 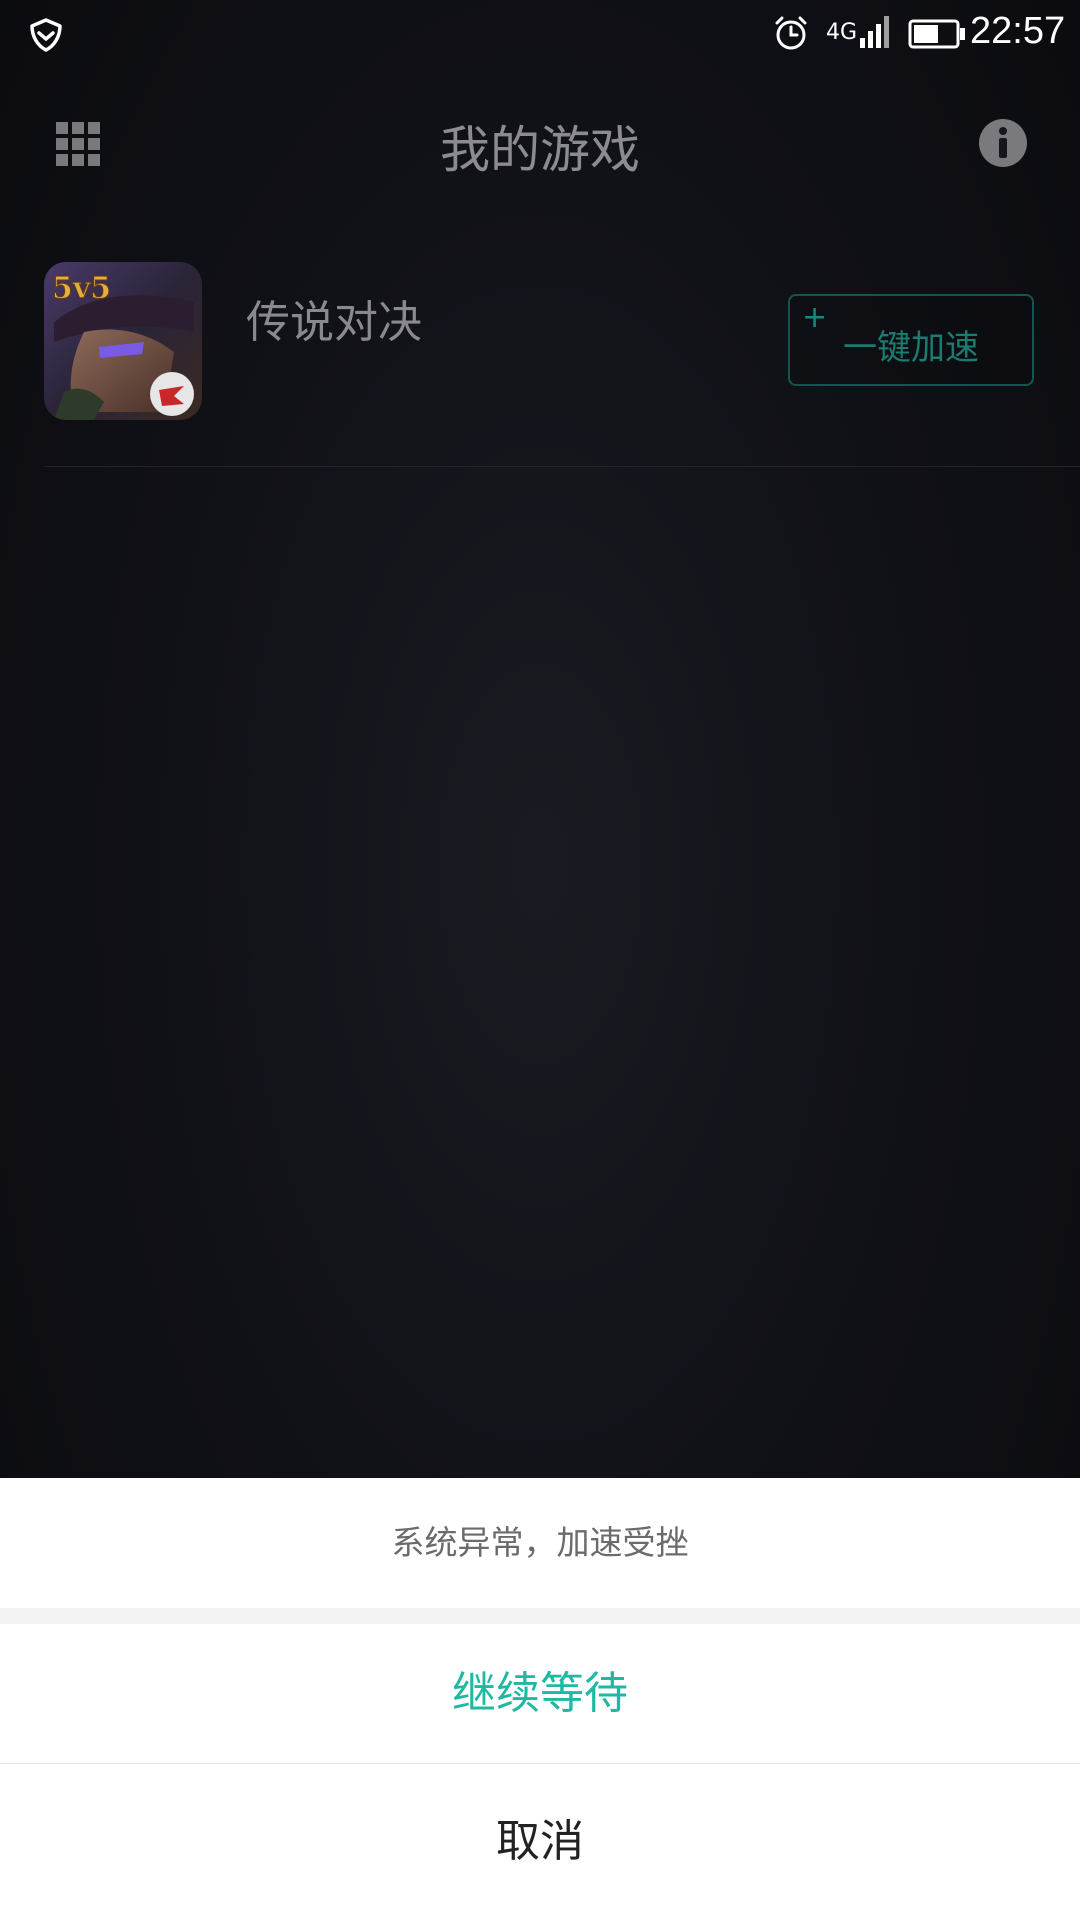 I want to click on game-artwork-icon: 5v5, so click(x=123, y=341).